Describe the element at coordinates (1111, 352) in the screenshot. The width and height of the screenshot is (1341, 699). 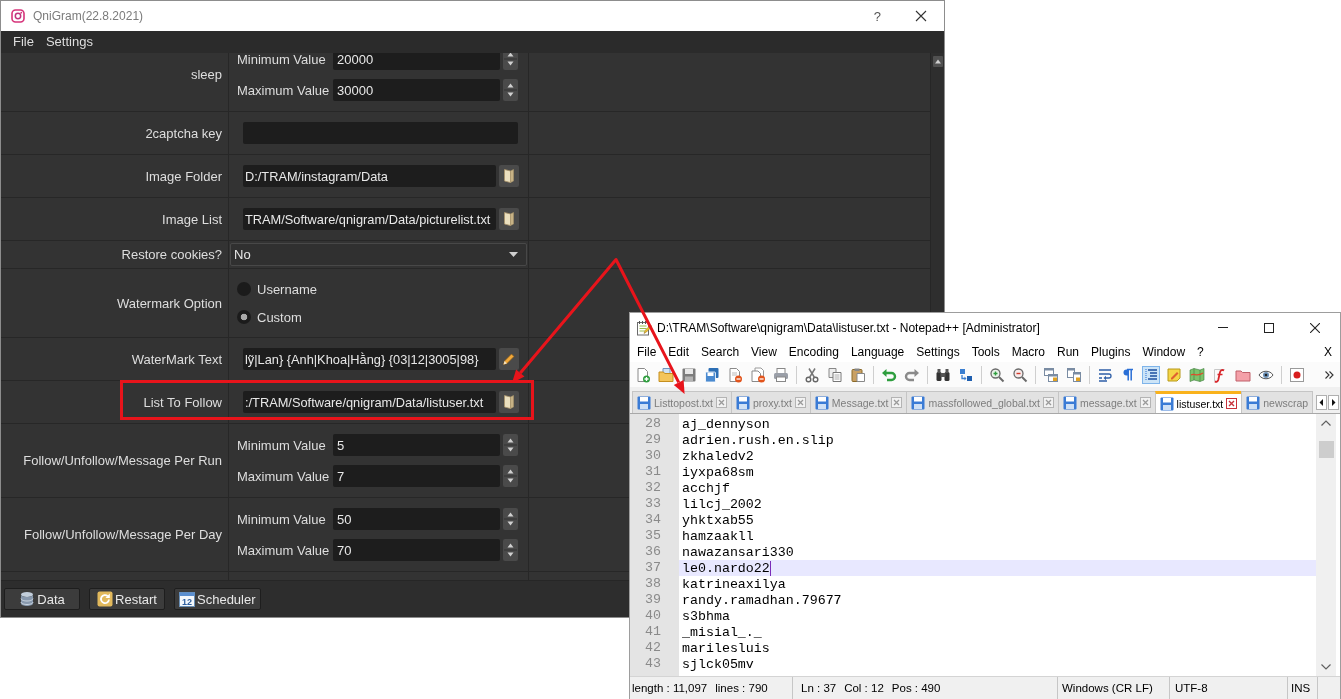
I see `menu-item: Plugins` at that location.